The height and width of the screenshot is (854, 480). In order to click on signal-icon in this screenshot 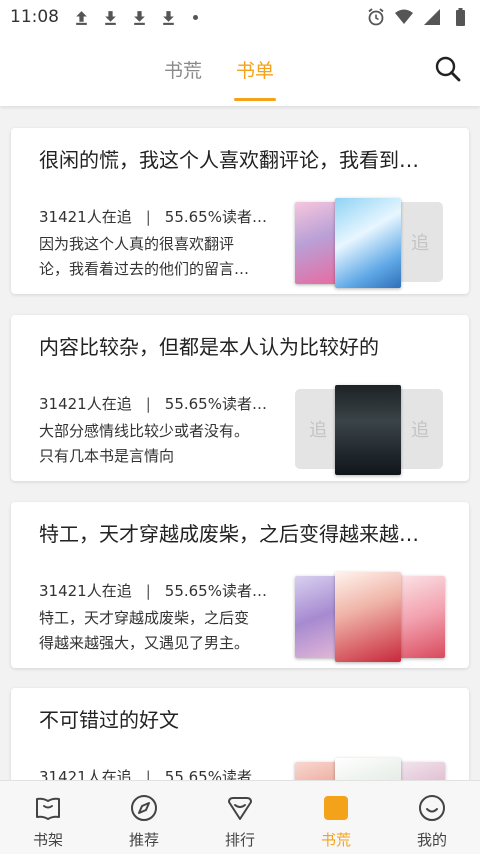, I will do `click(432, 17)`.